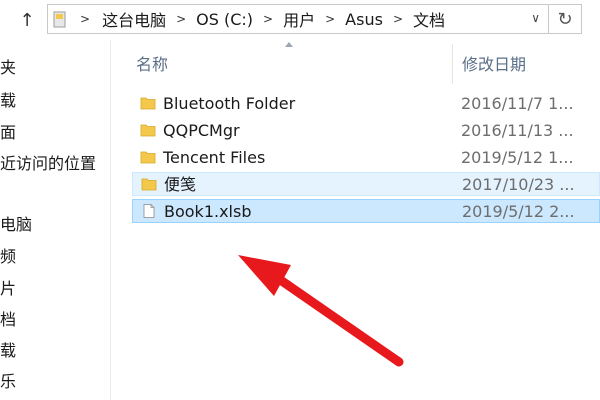 The height and width of the screenshot is (400, 600). What do you see at coordinates (27, 20) in the screenshot?
I see `up-arrow-icon: ↑` at bounding box center [27, 20].